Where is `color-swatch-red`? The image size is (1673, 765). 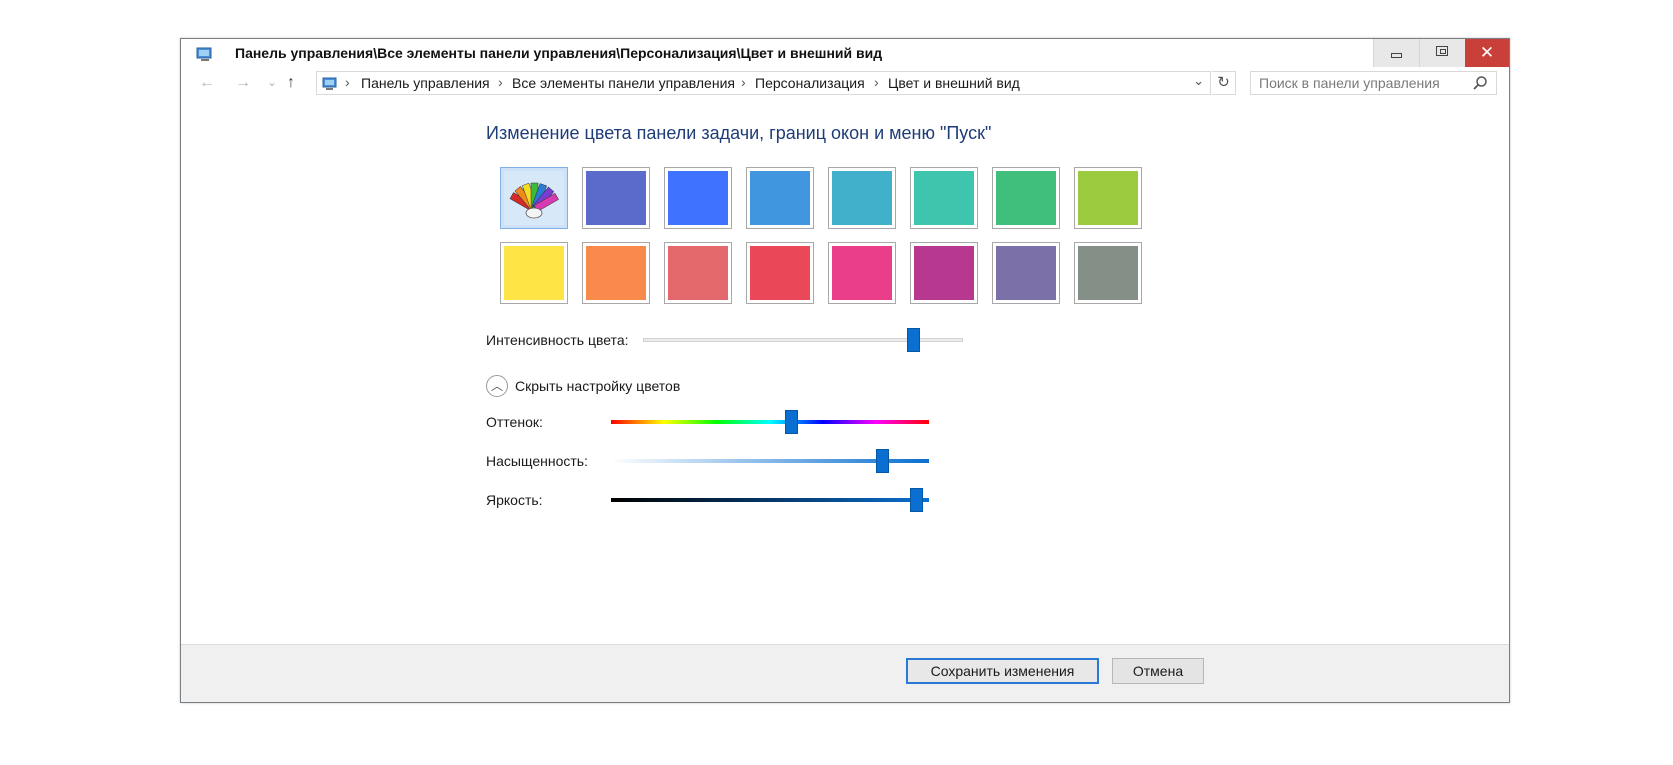 color-swatch-red is located at coordinates (780, 273).